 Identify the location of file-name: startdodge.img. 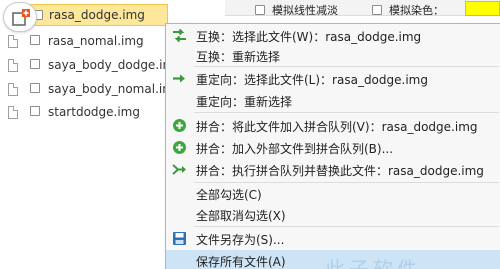
(94, 112).